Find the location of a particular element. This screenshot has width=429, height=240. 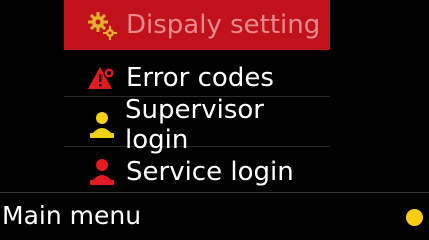

gear-icon is located at coordinates (102, 25).